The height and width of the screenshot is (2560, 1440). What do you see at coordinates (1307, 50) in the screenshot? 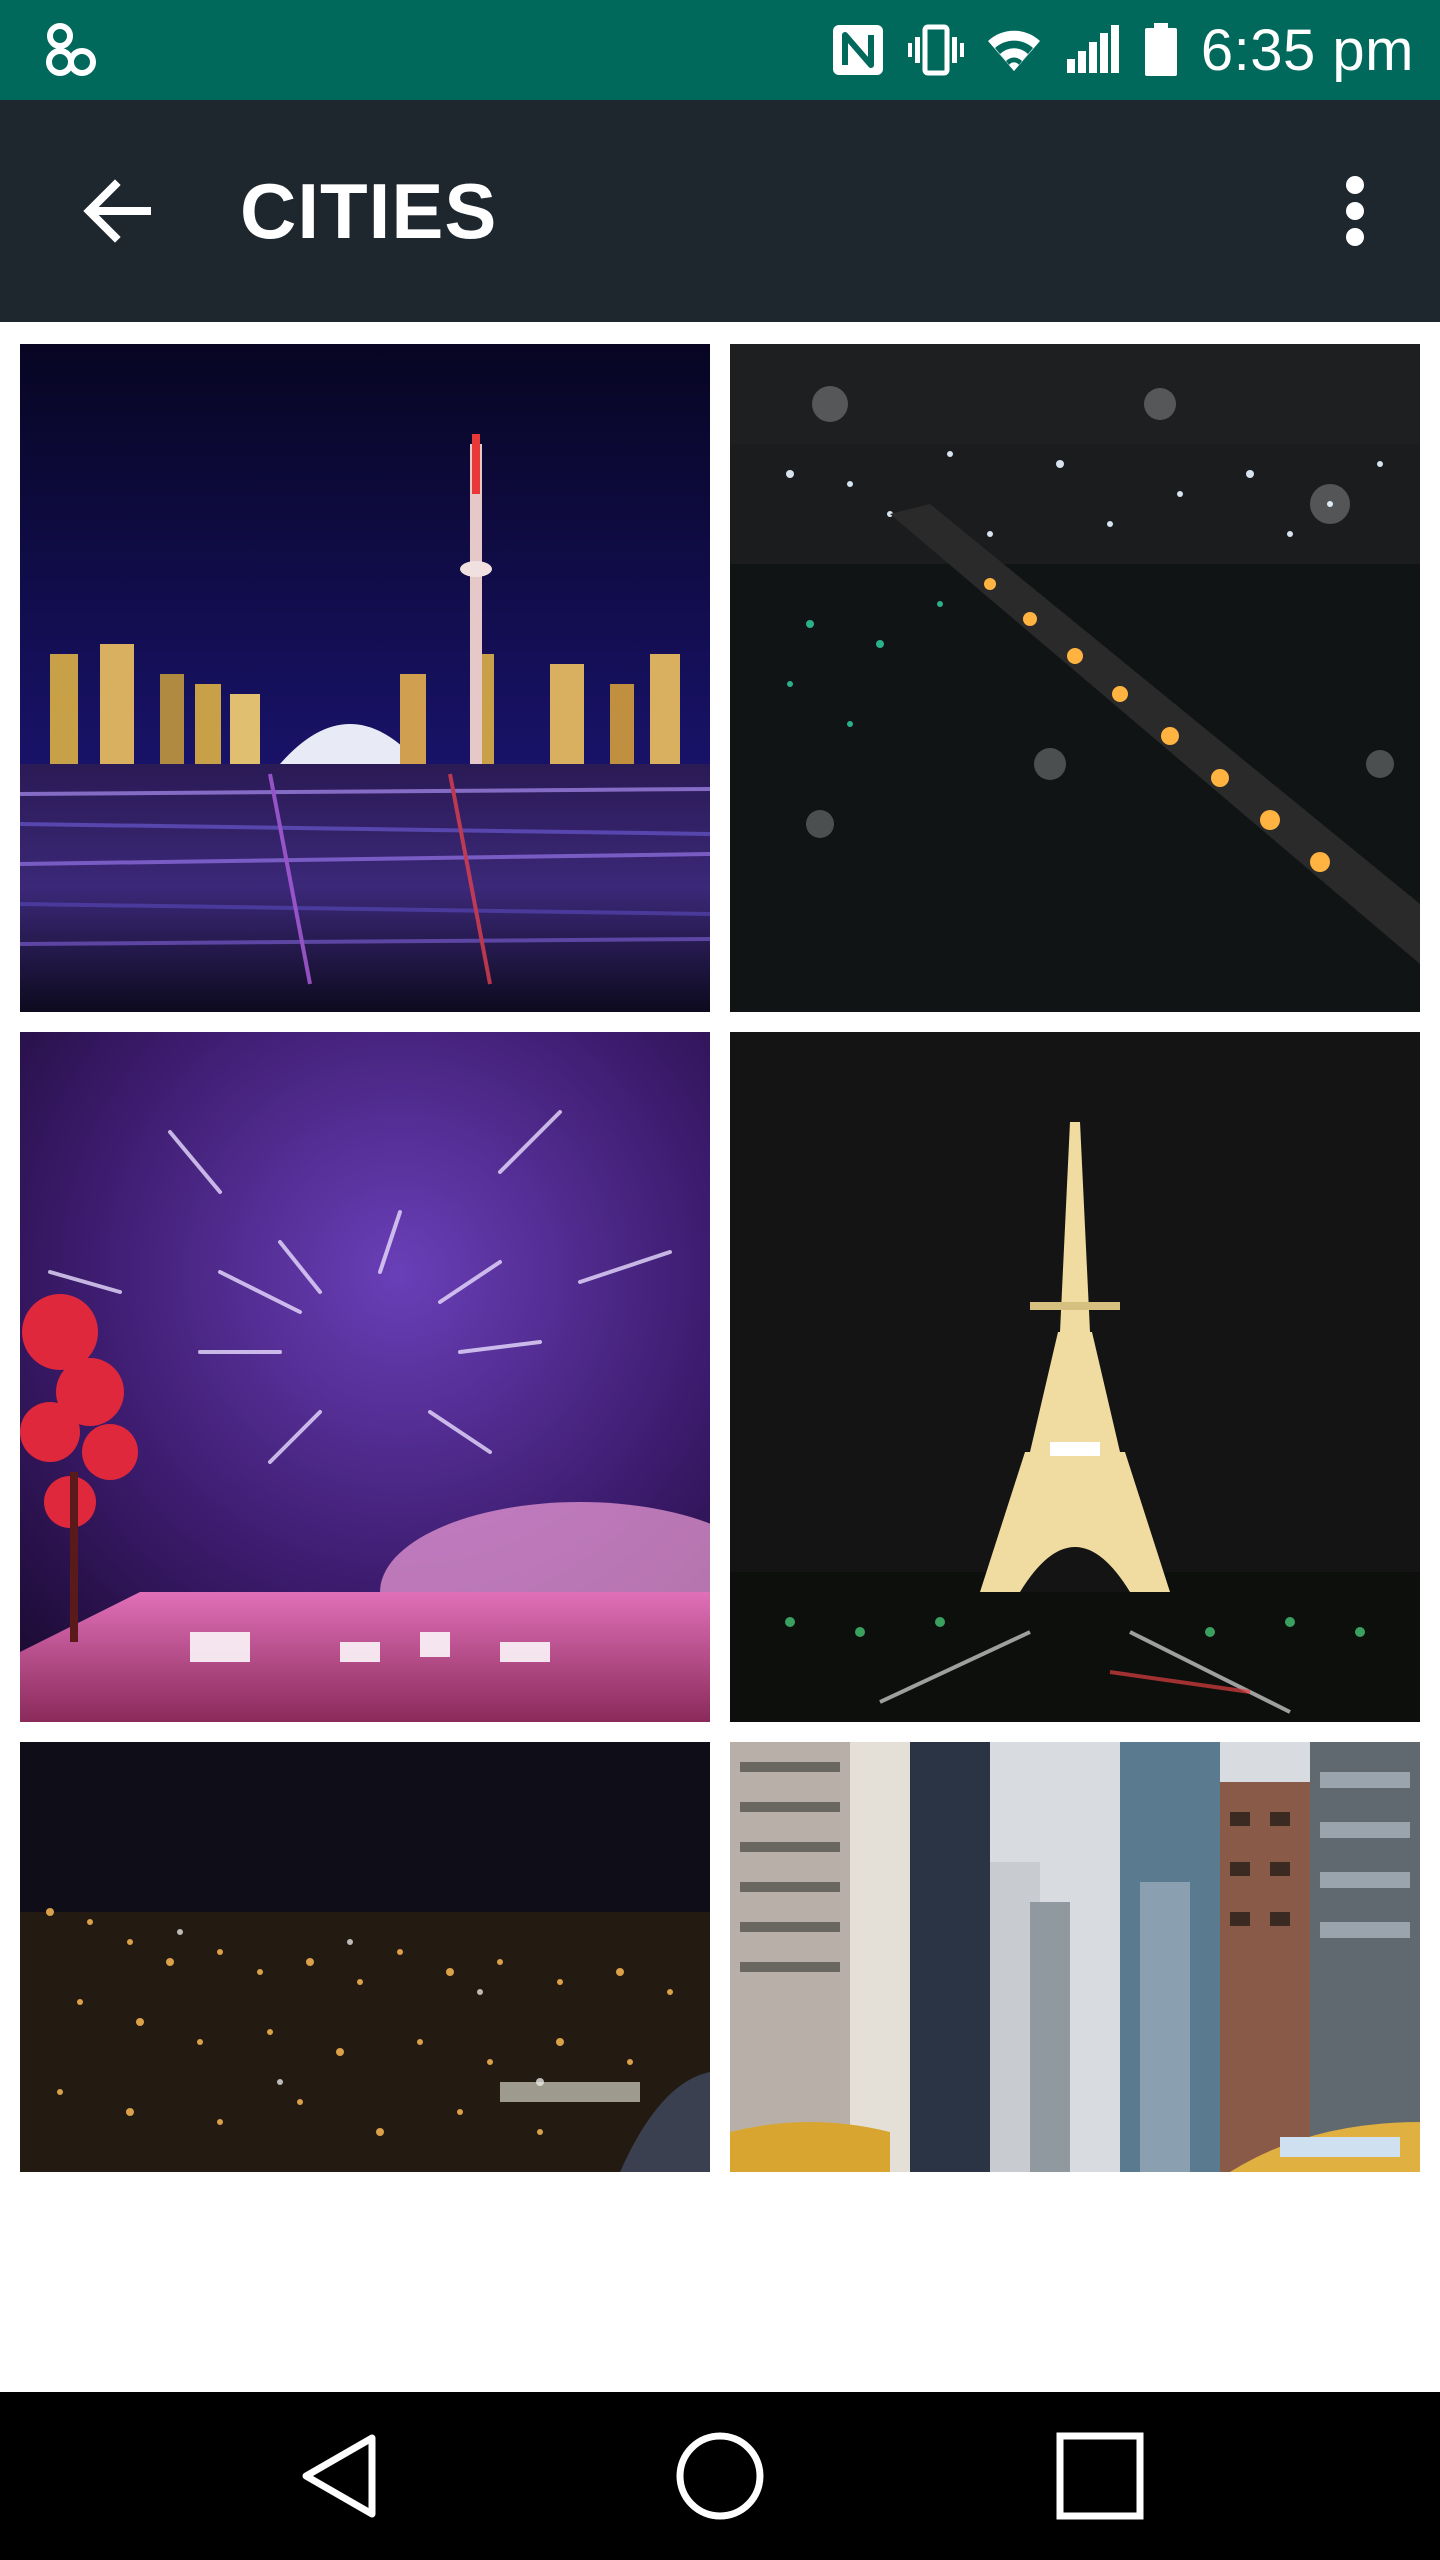
I see `status-time: 6:35 pm` at bounding box center [1307, 50].